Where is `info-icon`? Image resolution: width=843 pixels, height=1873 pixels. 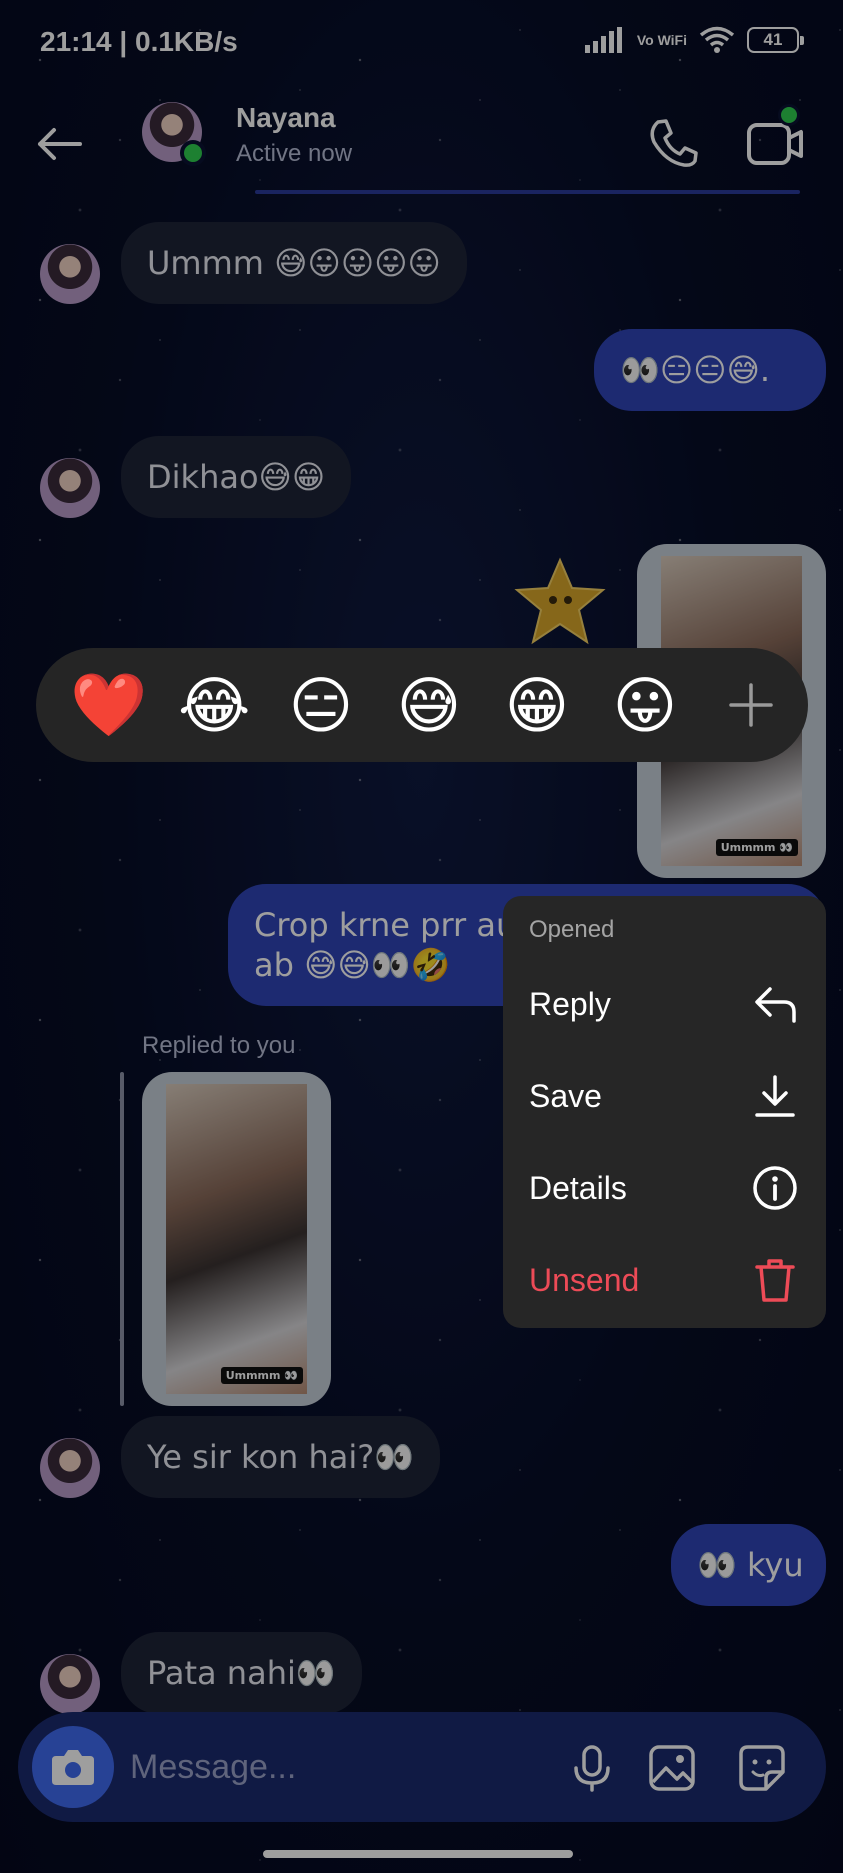 info-icon is located at coordinates (775, 1188).